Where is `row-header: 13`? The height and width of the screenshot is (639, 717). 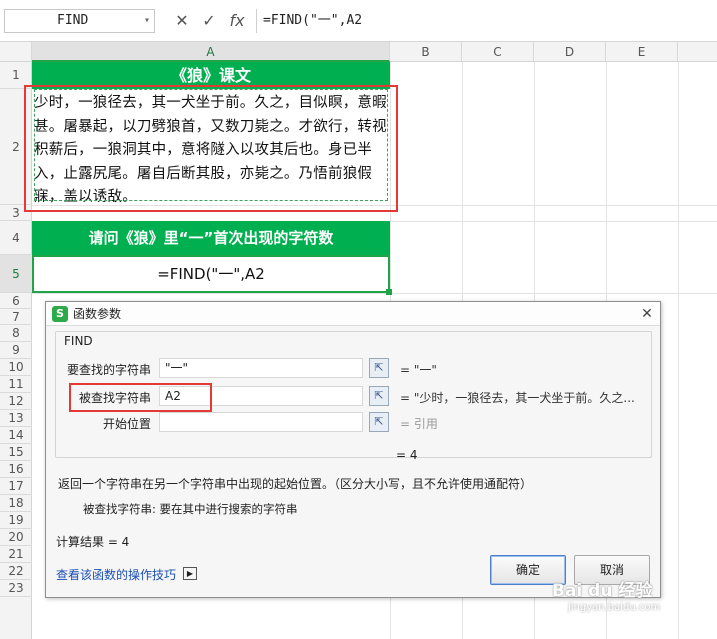 row-header: 13 is located at coordinates (16, 418).